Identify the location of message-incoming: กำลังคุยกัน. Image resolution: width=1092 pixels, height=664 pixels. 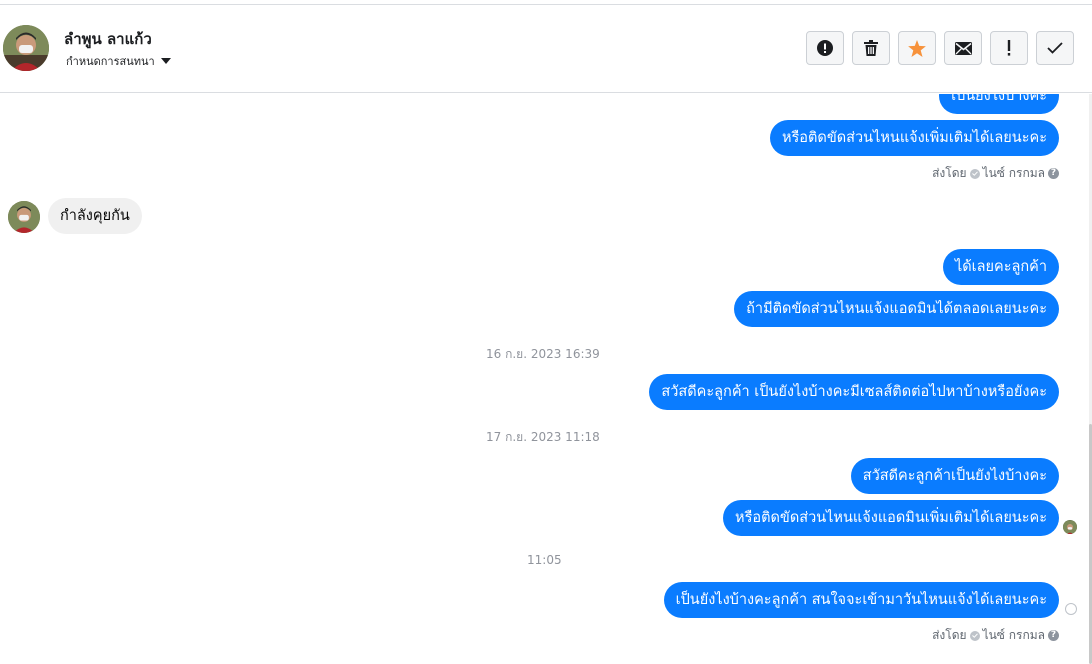
(95, 216).